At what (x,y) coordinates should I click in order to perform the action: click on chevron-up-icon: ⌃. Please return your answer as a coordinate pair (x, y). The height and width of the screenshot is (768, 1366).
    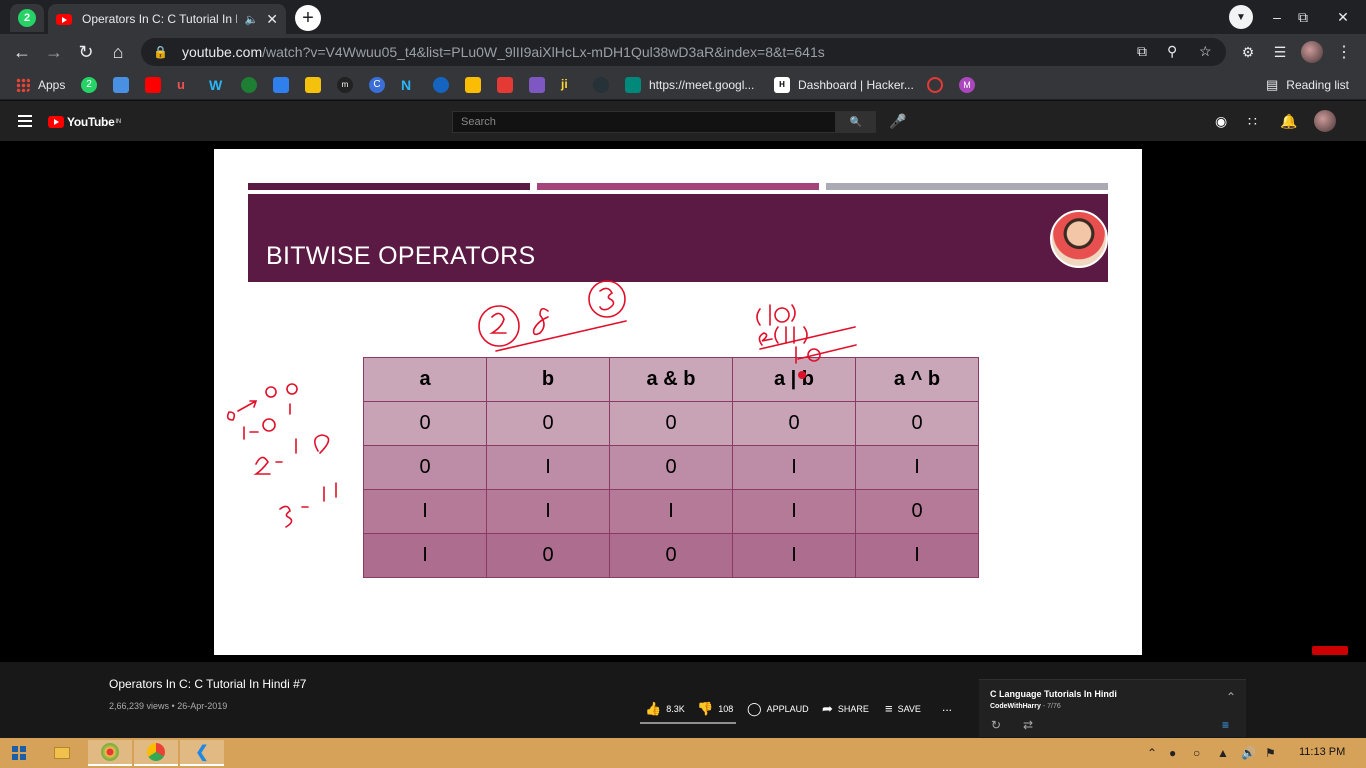
    Looking at the image, I should click on (1231, 697).